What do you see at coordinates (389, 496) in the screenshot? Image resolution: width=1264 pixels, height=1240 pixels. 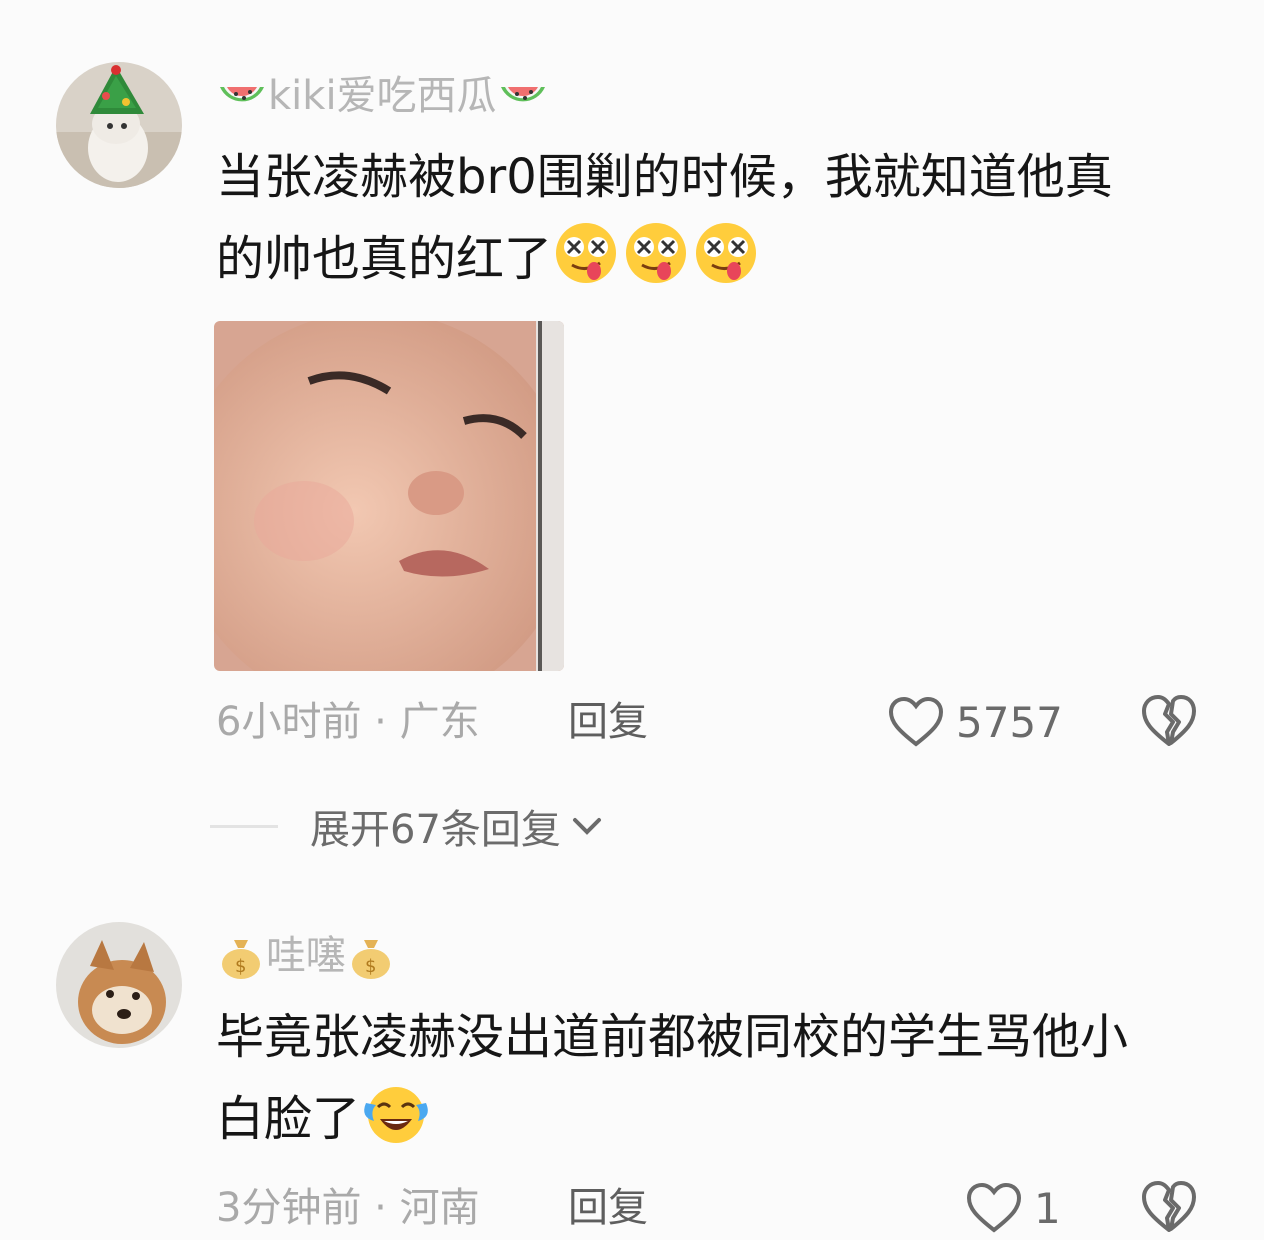 I see `comment-image` at bounding box center [389, 496].